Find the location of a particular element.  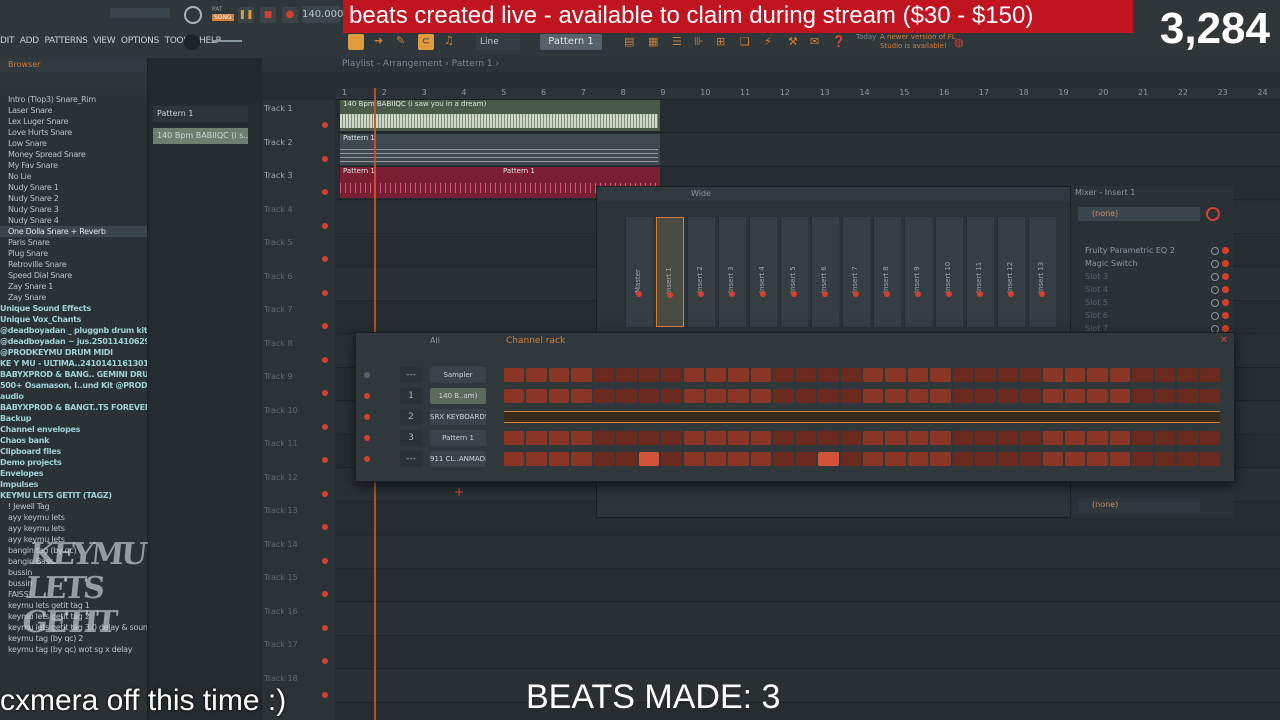

playlist-icon is located at coordinates (356, 42).